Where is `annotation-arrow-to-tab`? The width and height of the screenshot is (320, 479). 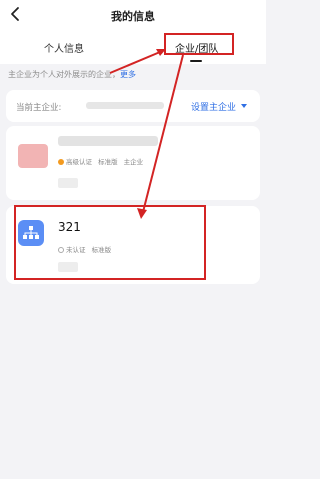 annotation-arrow-to-tab is located at coordinates (135, 62).